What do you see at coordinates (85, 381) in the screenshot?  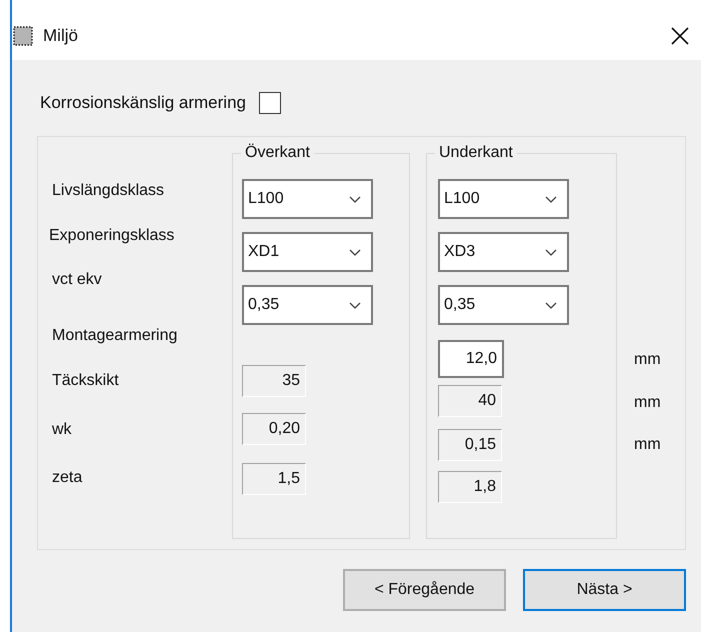 I see `row-label: Täckskikt` at bounding box center [85, 381].